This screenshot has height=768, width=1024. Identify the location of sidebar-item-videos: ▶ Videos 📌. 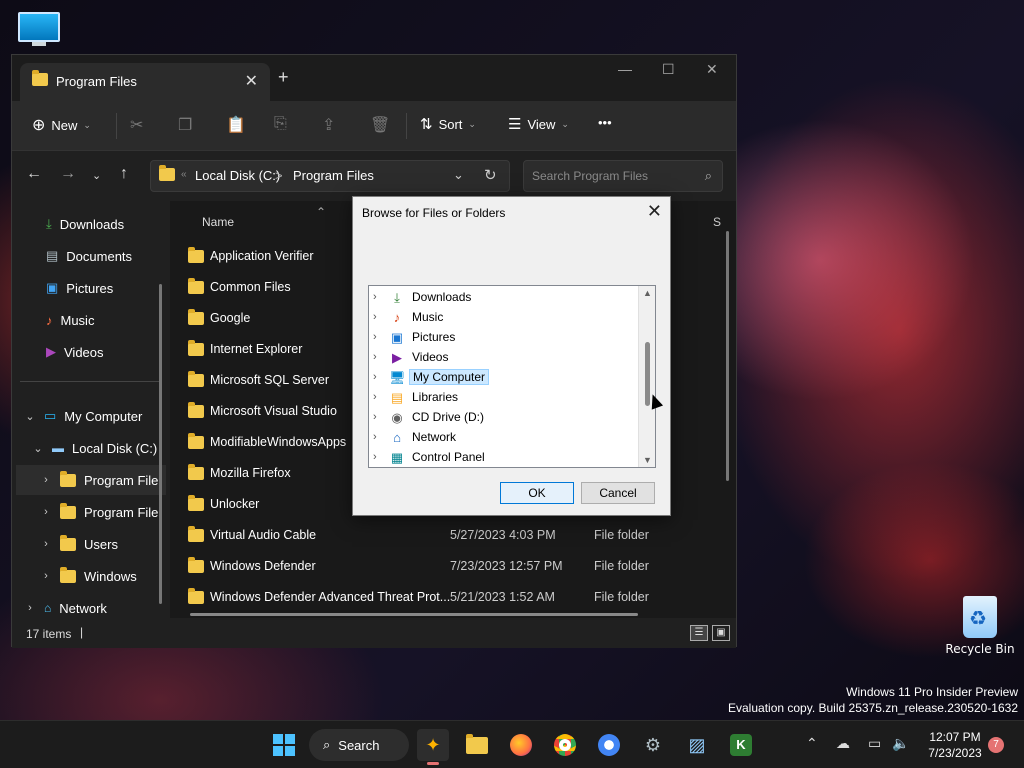
(75, 352).